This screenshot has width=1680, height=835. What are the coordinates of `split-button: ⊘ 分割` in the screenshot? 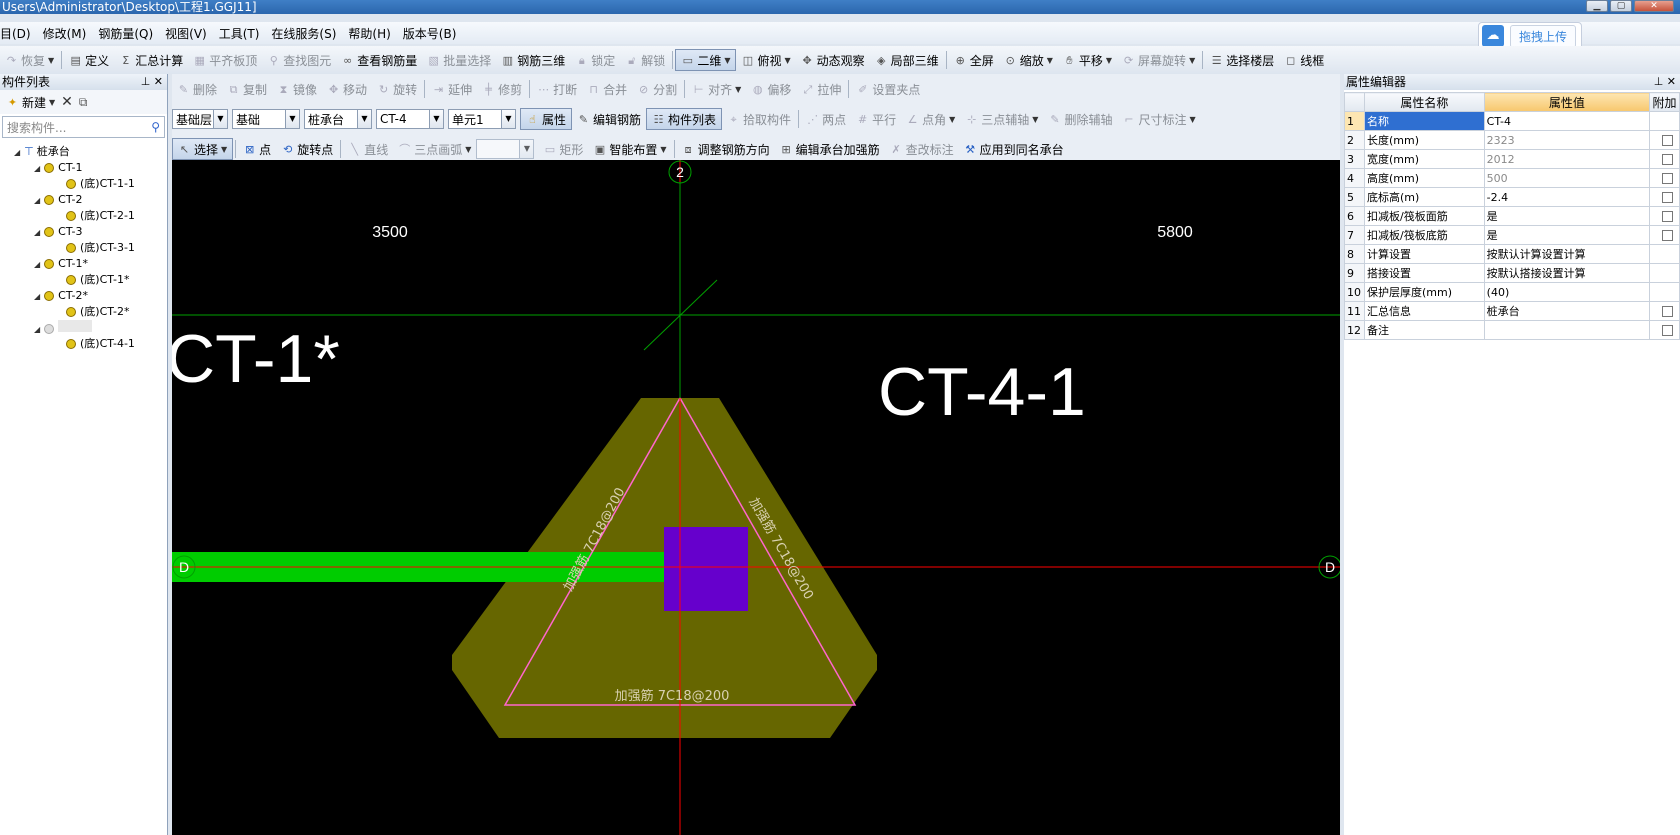 It's located at (657, 89).